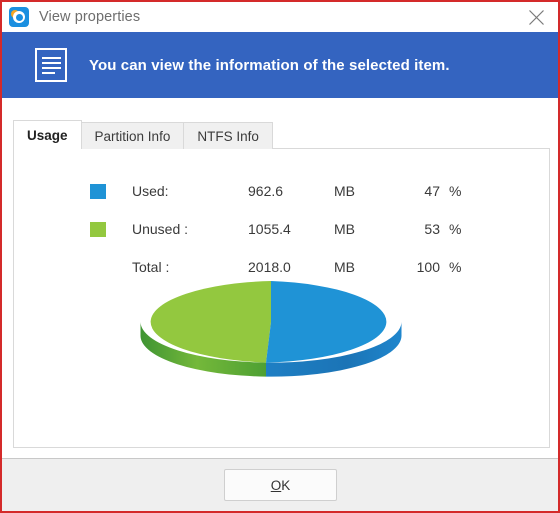  I want to click on ok-button: OK, so click(280, 485).